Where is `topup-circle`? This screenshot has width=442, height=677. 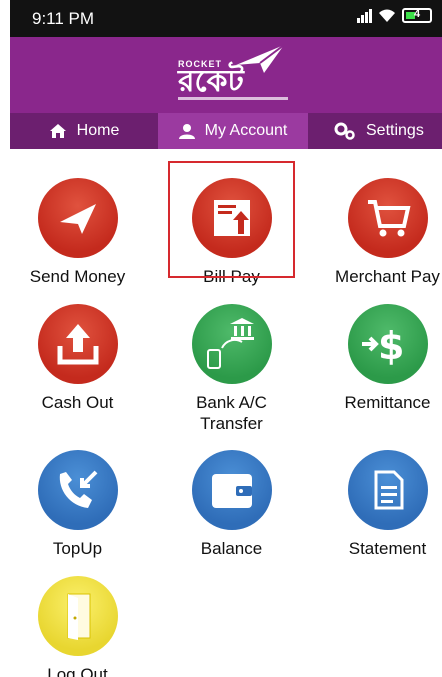
topup-circle is located at coordinates (77, 490).